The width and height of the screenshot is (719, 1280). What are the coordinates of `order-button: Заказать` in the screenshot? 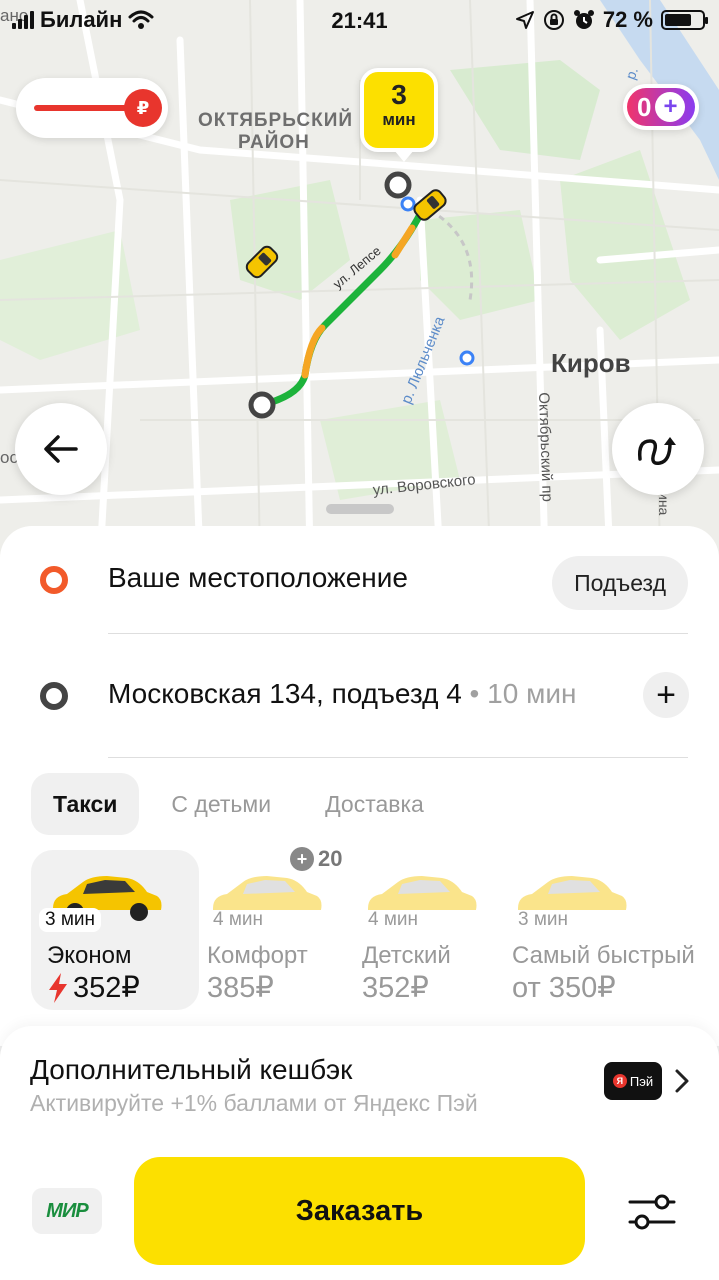 It's located at (359, 1211).